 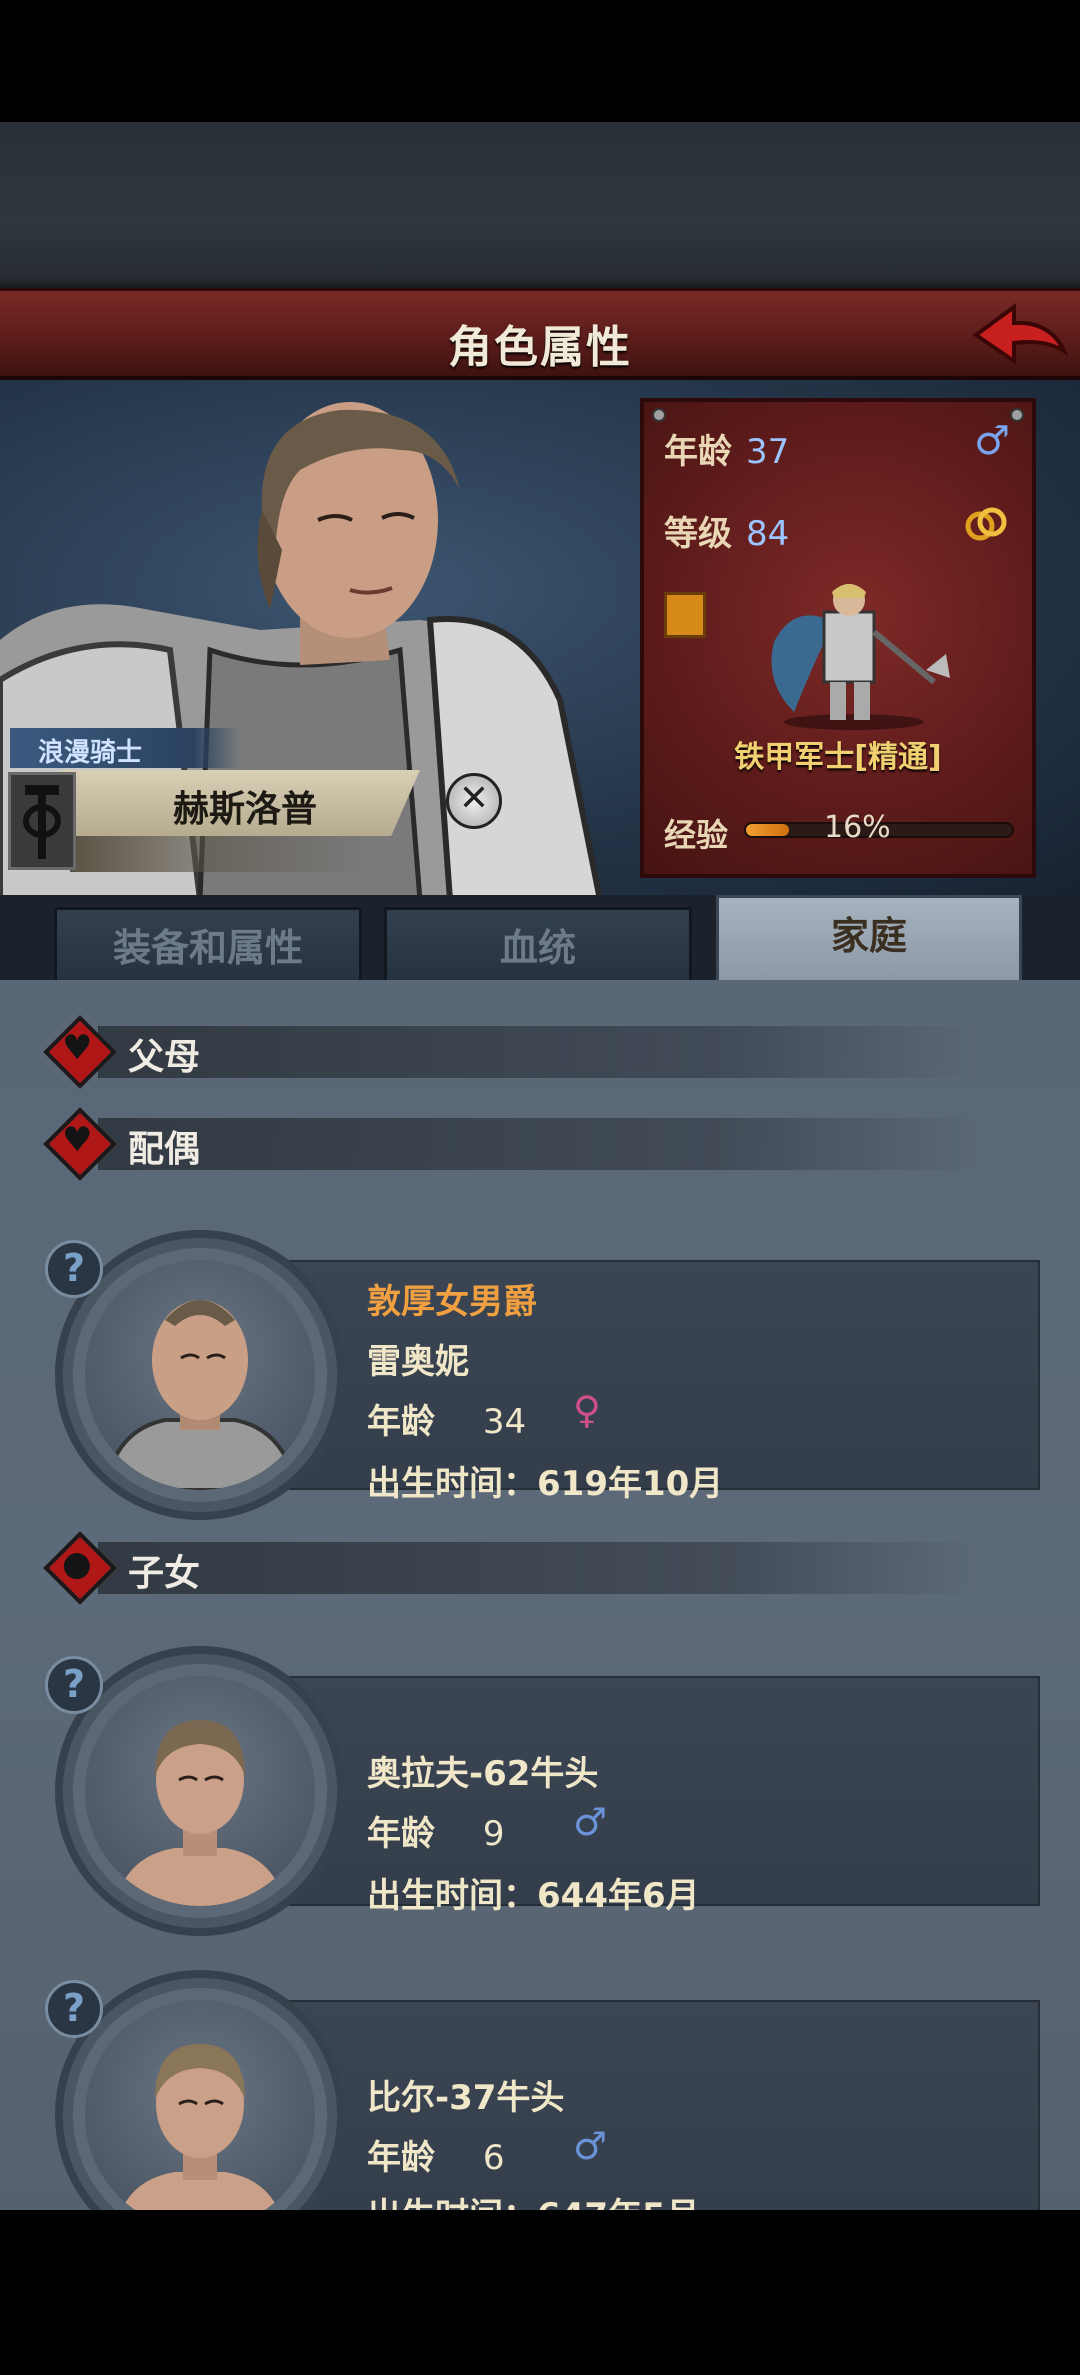 I want to click on spouse-age: 34, so click(x=504, y=1422).